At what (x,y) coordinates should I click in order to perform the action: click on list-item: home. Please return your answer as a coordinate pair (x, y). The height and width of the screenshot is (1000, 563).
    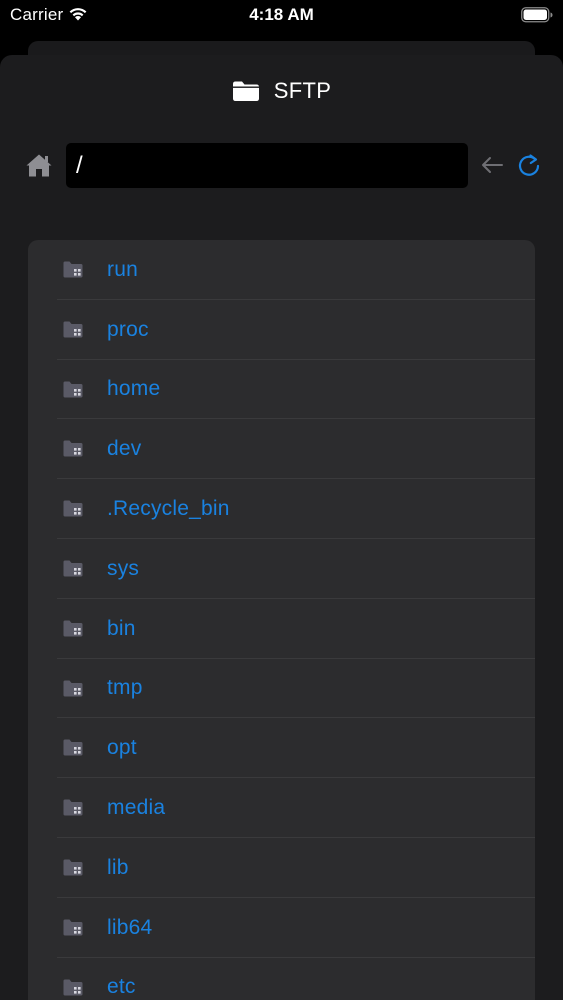
    Looking at the image, I should click on (281, 390).